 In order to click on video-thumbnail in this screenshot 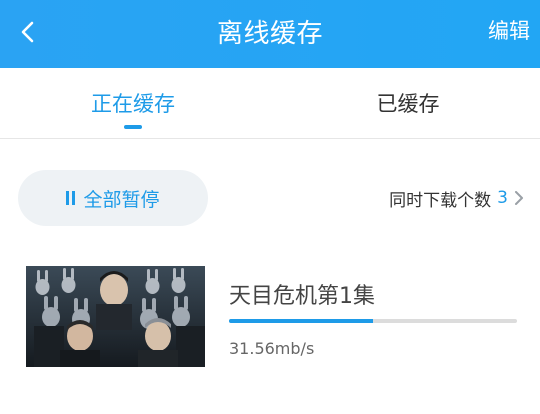, I will do `click(115, 316)`.